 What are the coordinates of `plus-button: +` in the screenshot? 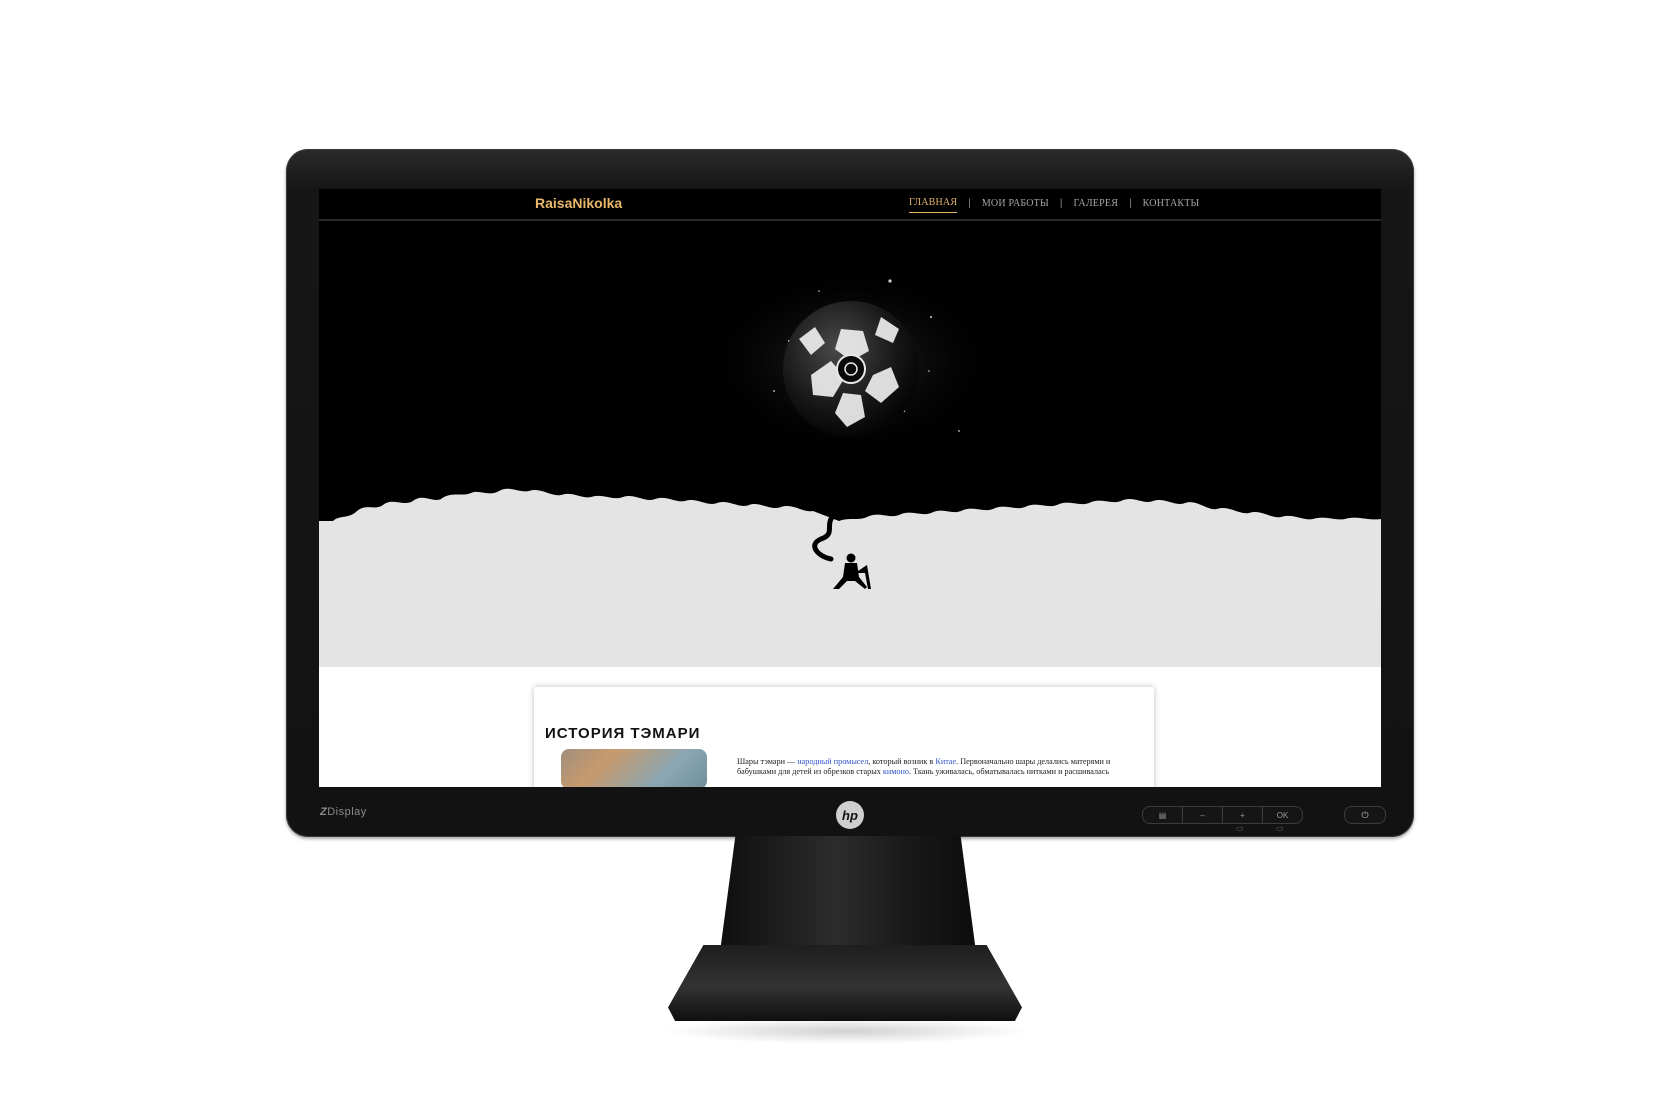 It's located at (1243, 815).